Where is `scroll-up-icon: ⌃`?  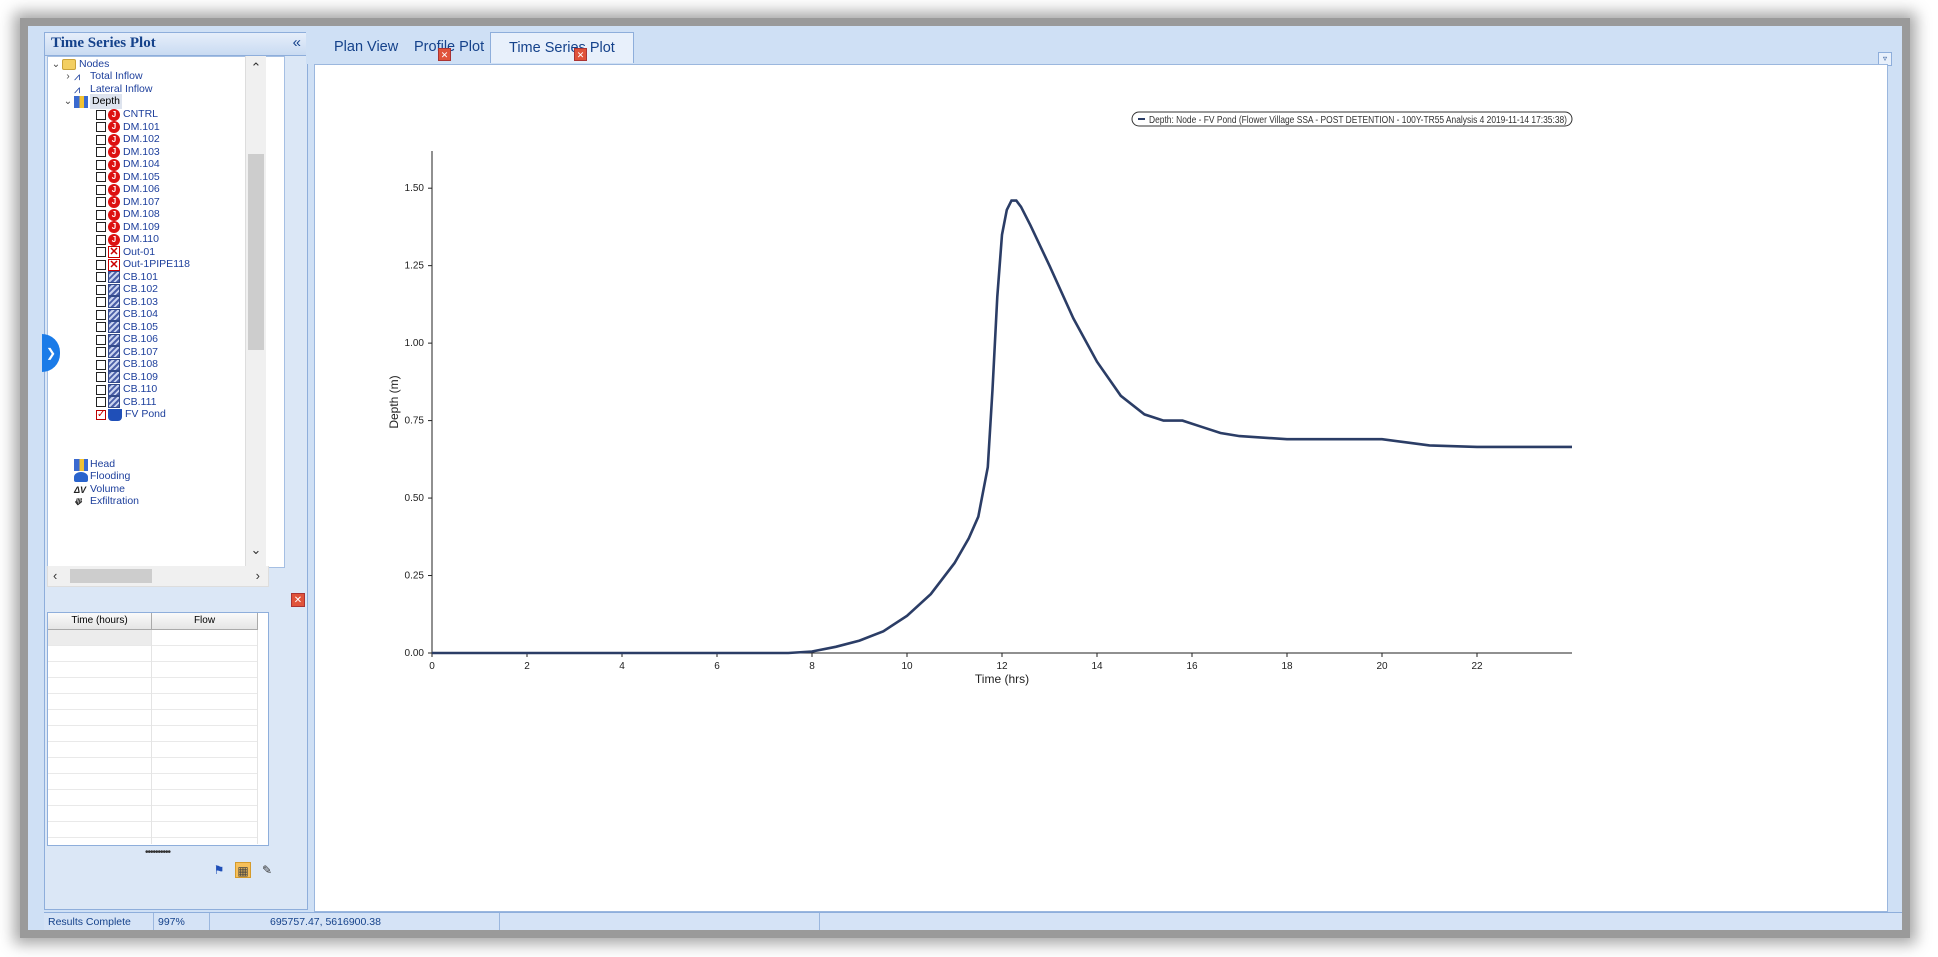 scroll-up-icon: ⌃ is located at coordinates (256, 70).